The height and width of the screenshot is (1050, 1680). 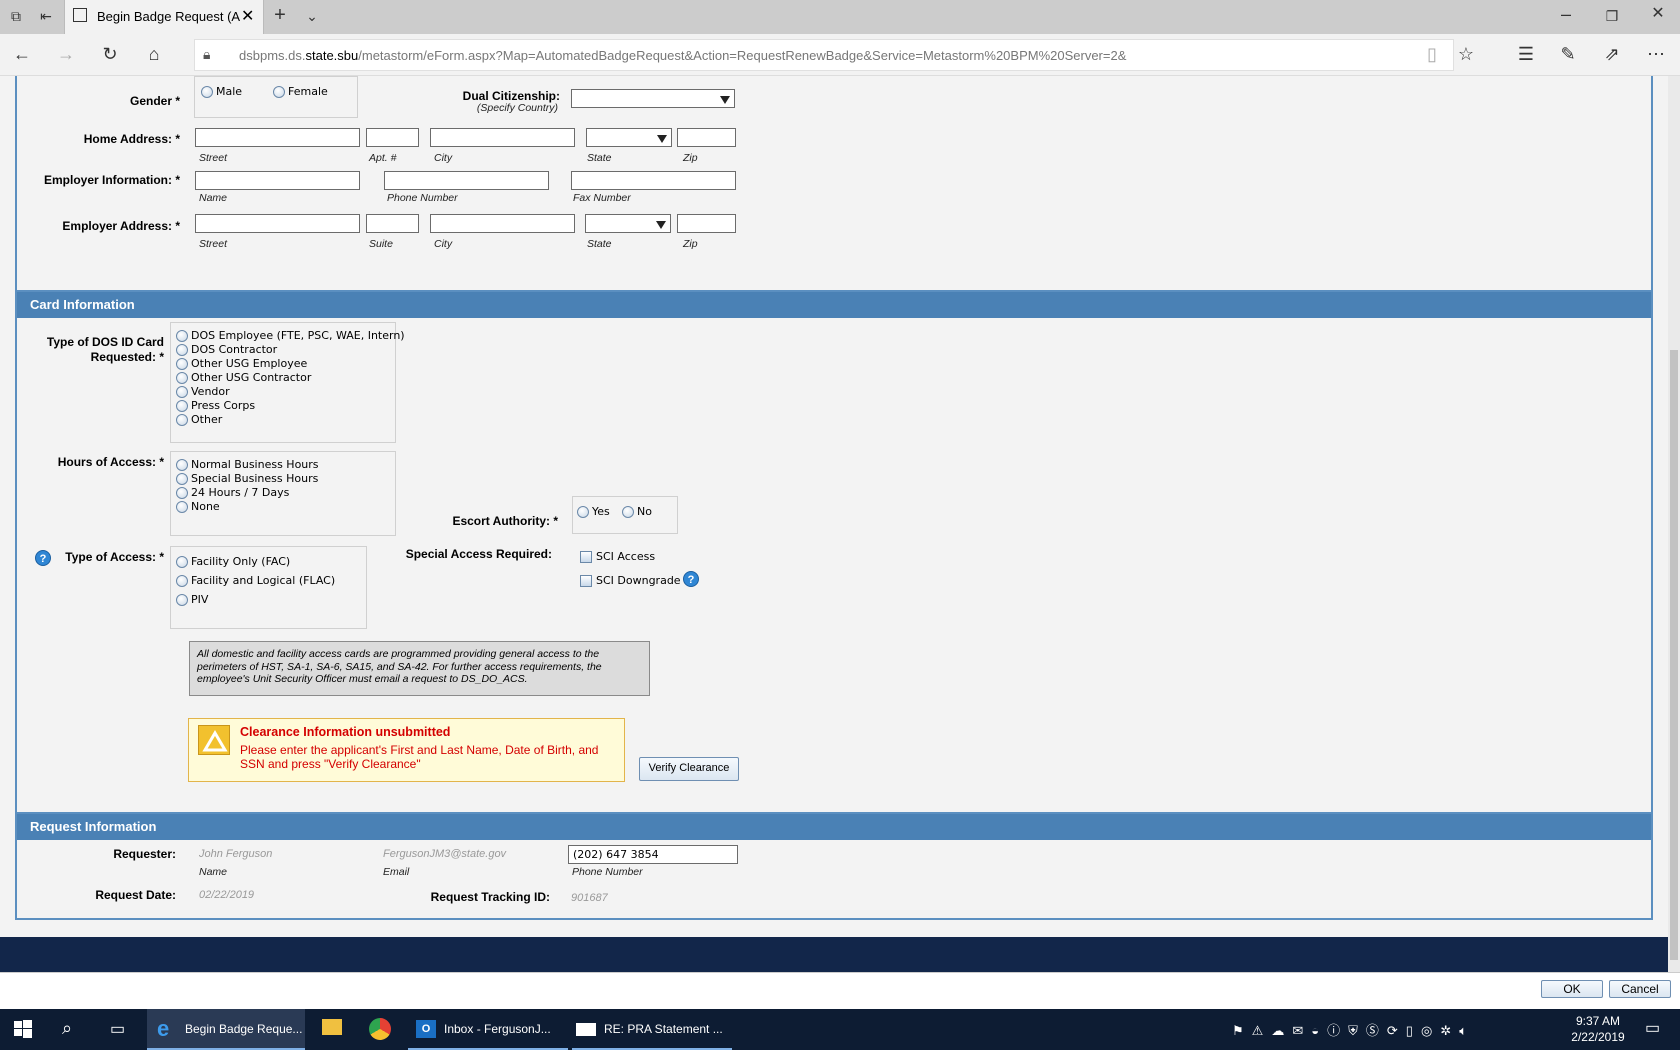 What do you see at coordinates (1656, 55) in the screenshot?
I see `more-menu-icon: ⋯` at bounding box center [1656, 55].